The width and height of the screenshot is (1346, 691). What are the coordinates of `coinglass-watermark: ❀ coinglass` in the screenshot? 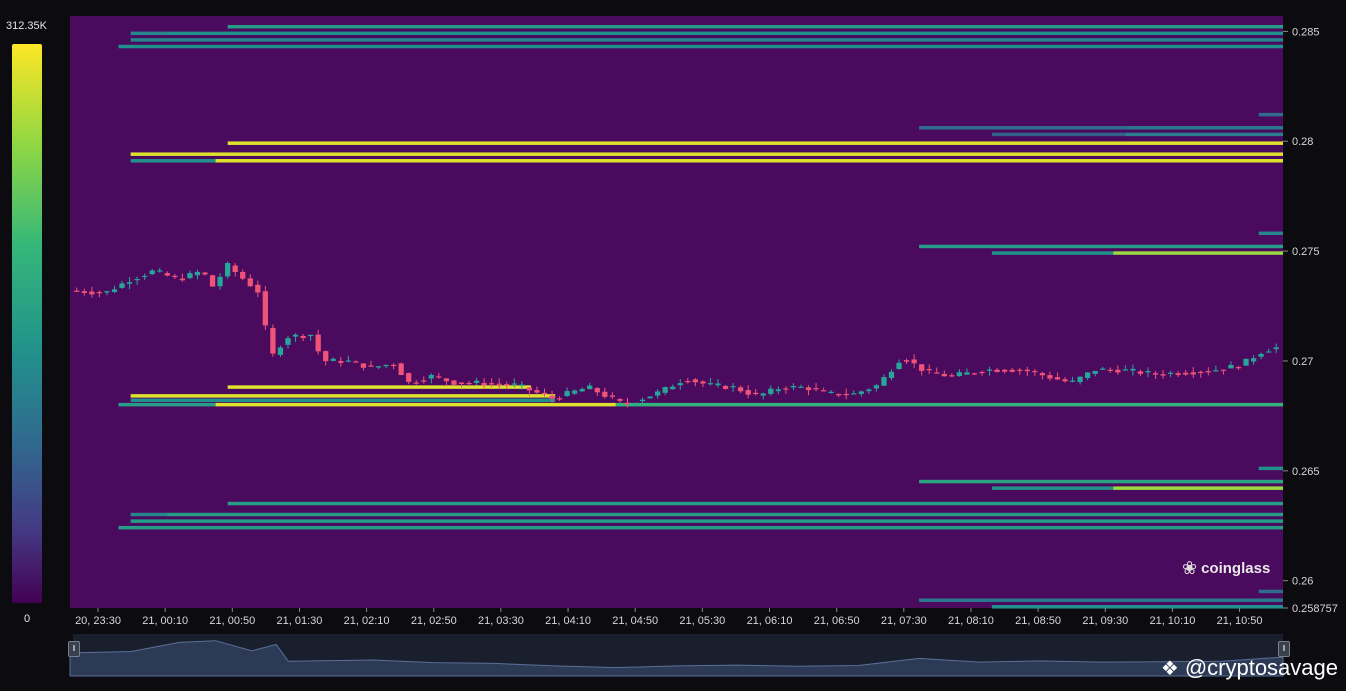 It's located at (1226, 568).